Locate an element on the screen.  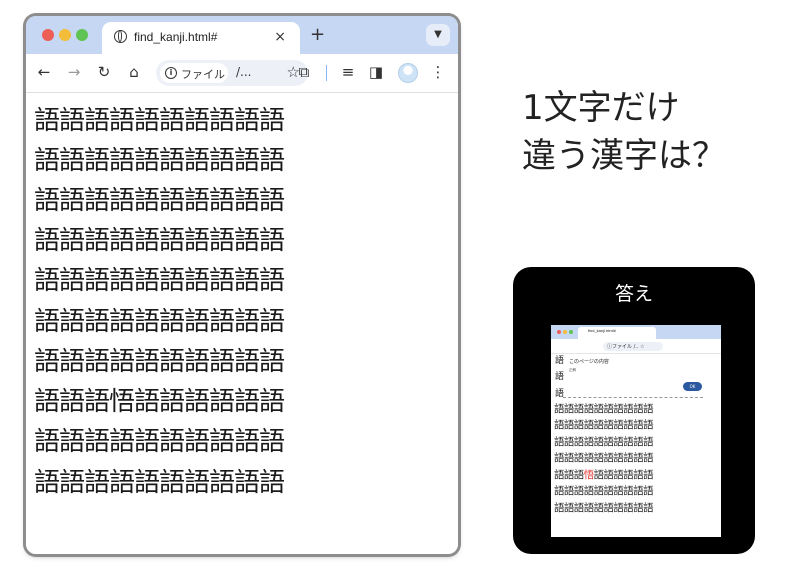
question-line-1: 1文字だけ is located at coordinates (601, 108).